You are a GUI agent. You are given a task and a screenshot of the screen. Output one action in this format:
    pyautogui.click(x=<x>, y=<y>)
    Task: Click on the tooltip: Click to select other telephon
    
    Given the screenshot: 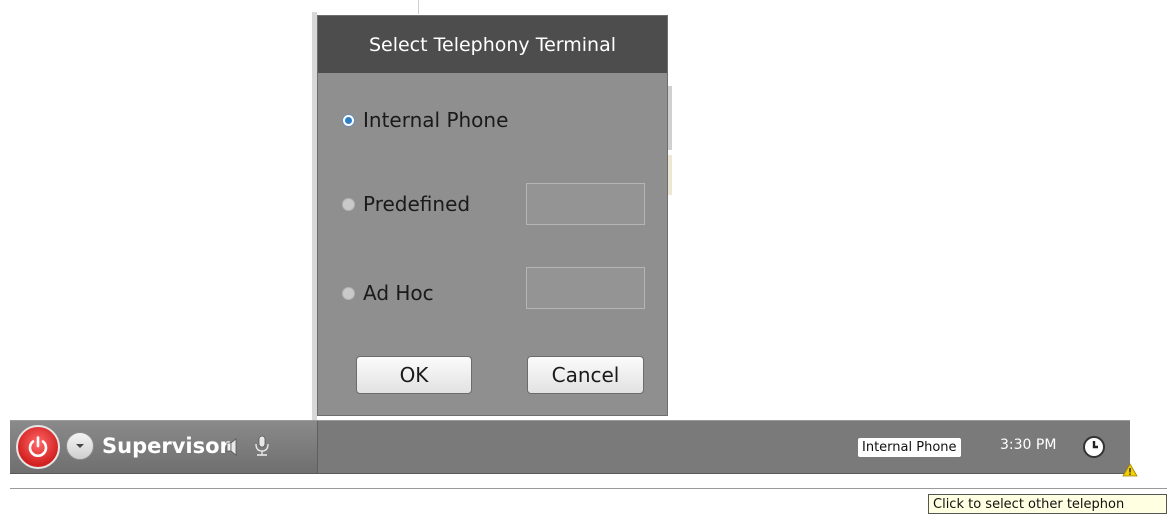 What is the action you would take?
    pyautogui.click(x=1047, y=504)
    